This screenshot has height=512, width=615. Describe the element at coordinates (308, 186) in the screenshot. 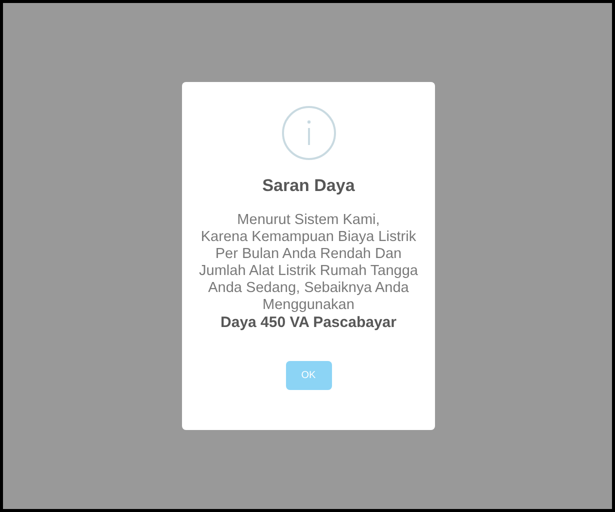

I see `dialog-title: Saran Daya` at that location.